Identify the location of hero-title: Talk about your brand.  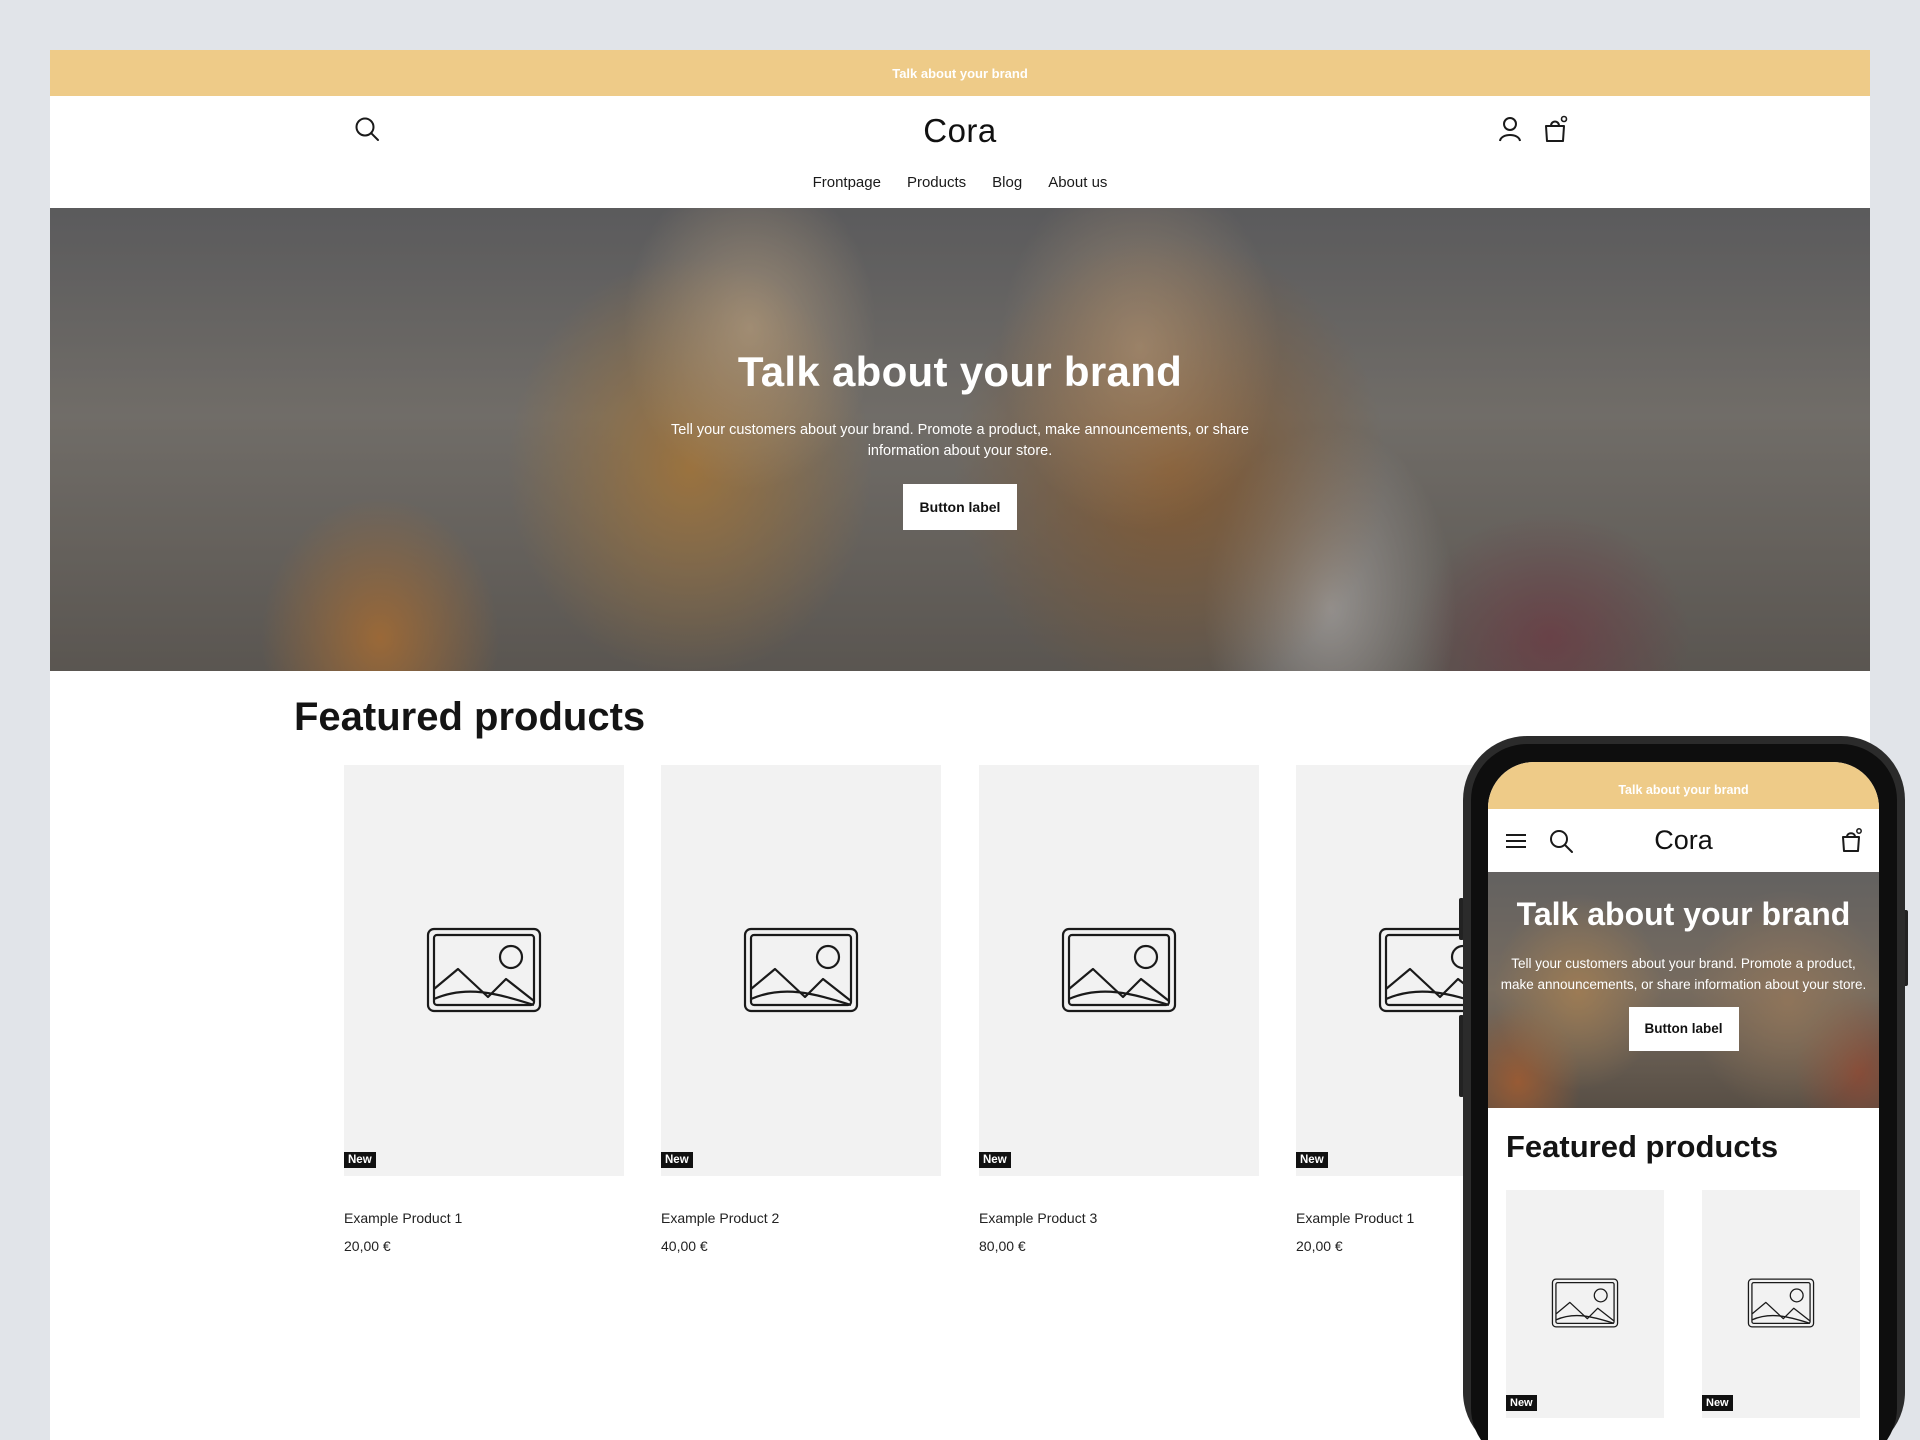
(960, 371).